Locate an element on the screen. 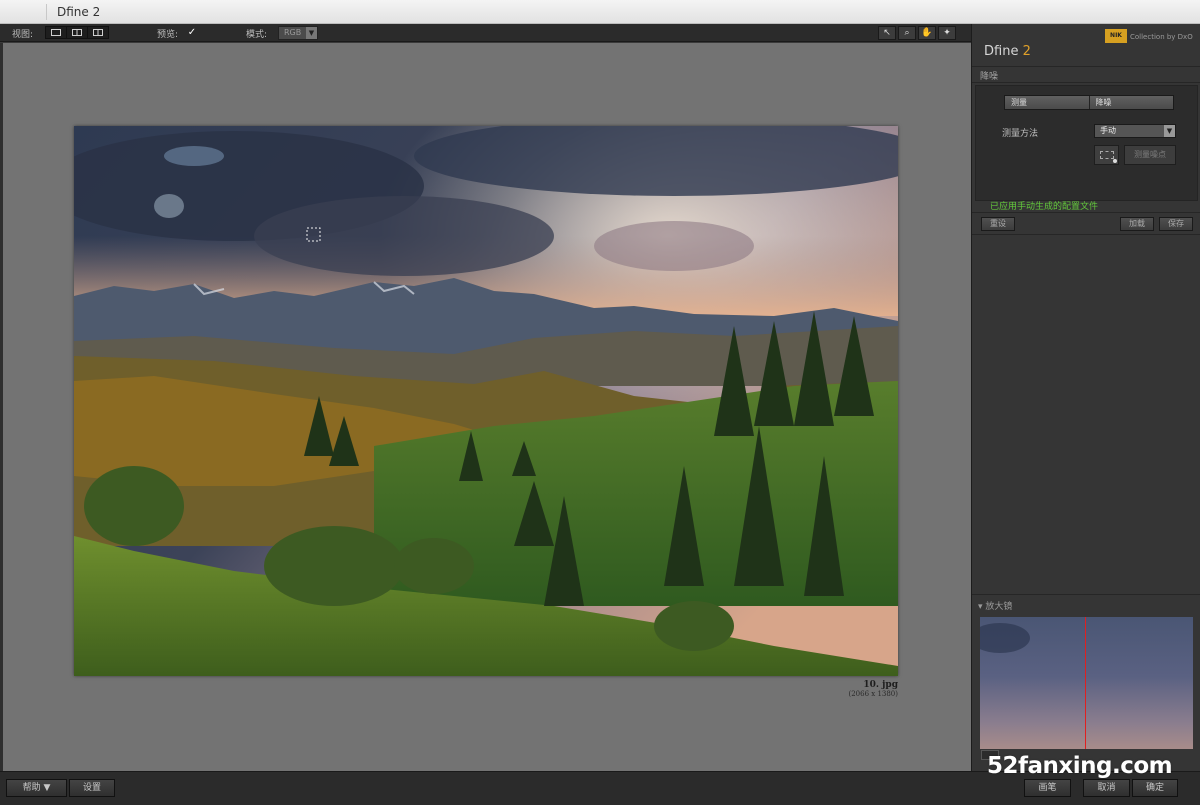  loupe-preview is located at coordinates (1086, 683).